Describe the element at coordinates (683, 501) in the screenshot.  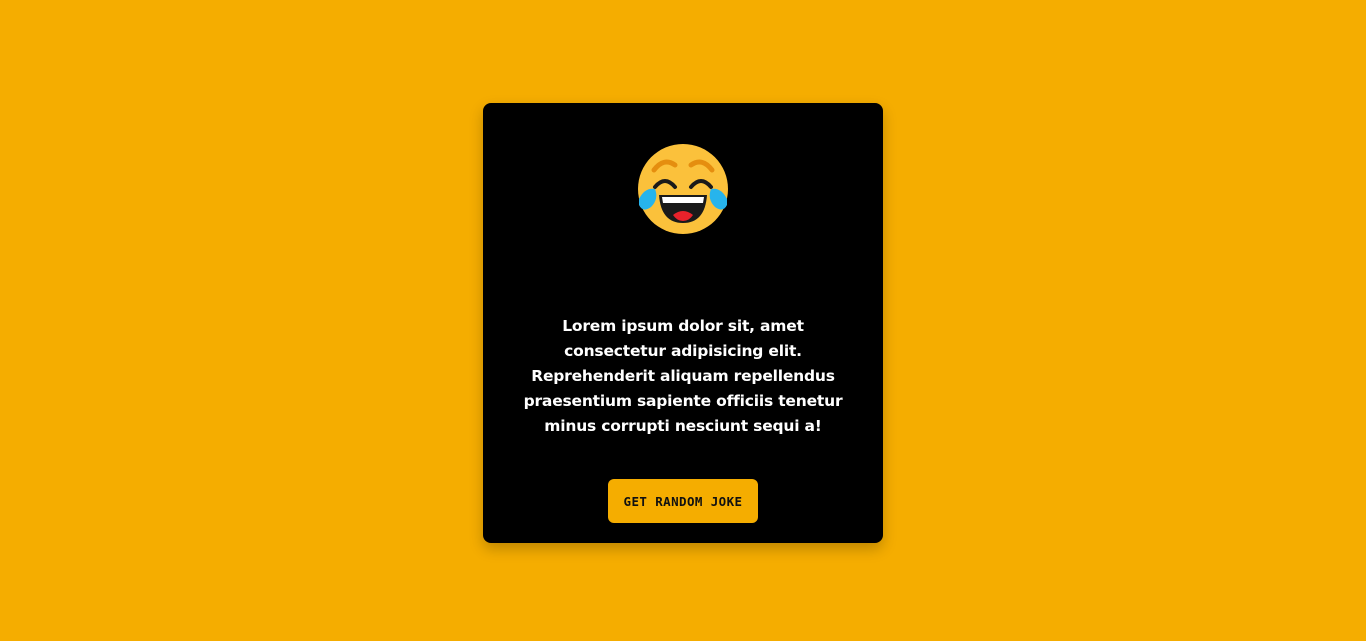
I see `get-random-joke-button: GET RANDOM JOKE` at that location.